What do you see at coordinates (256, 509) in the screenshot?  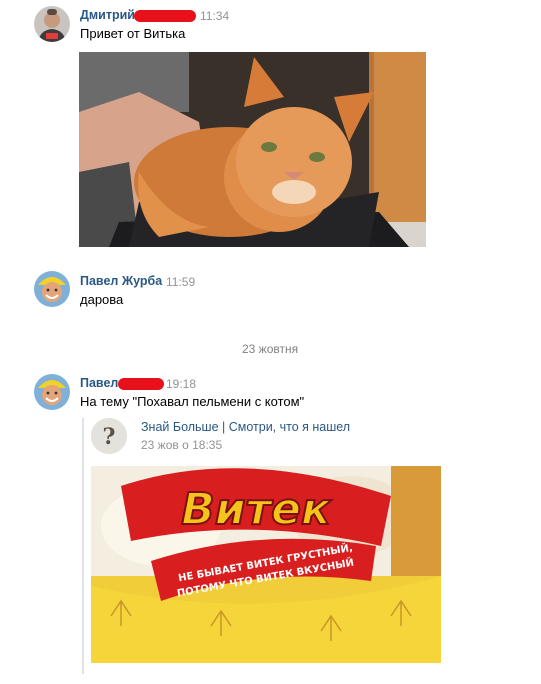 I see `package-brand-text: Витек` at bounding box center [256, 509].